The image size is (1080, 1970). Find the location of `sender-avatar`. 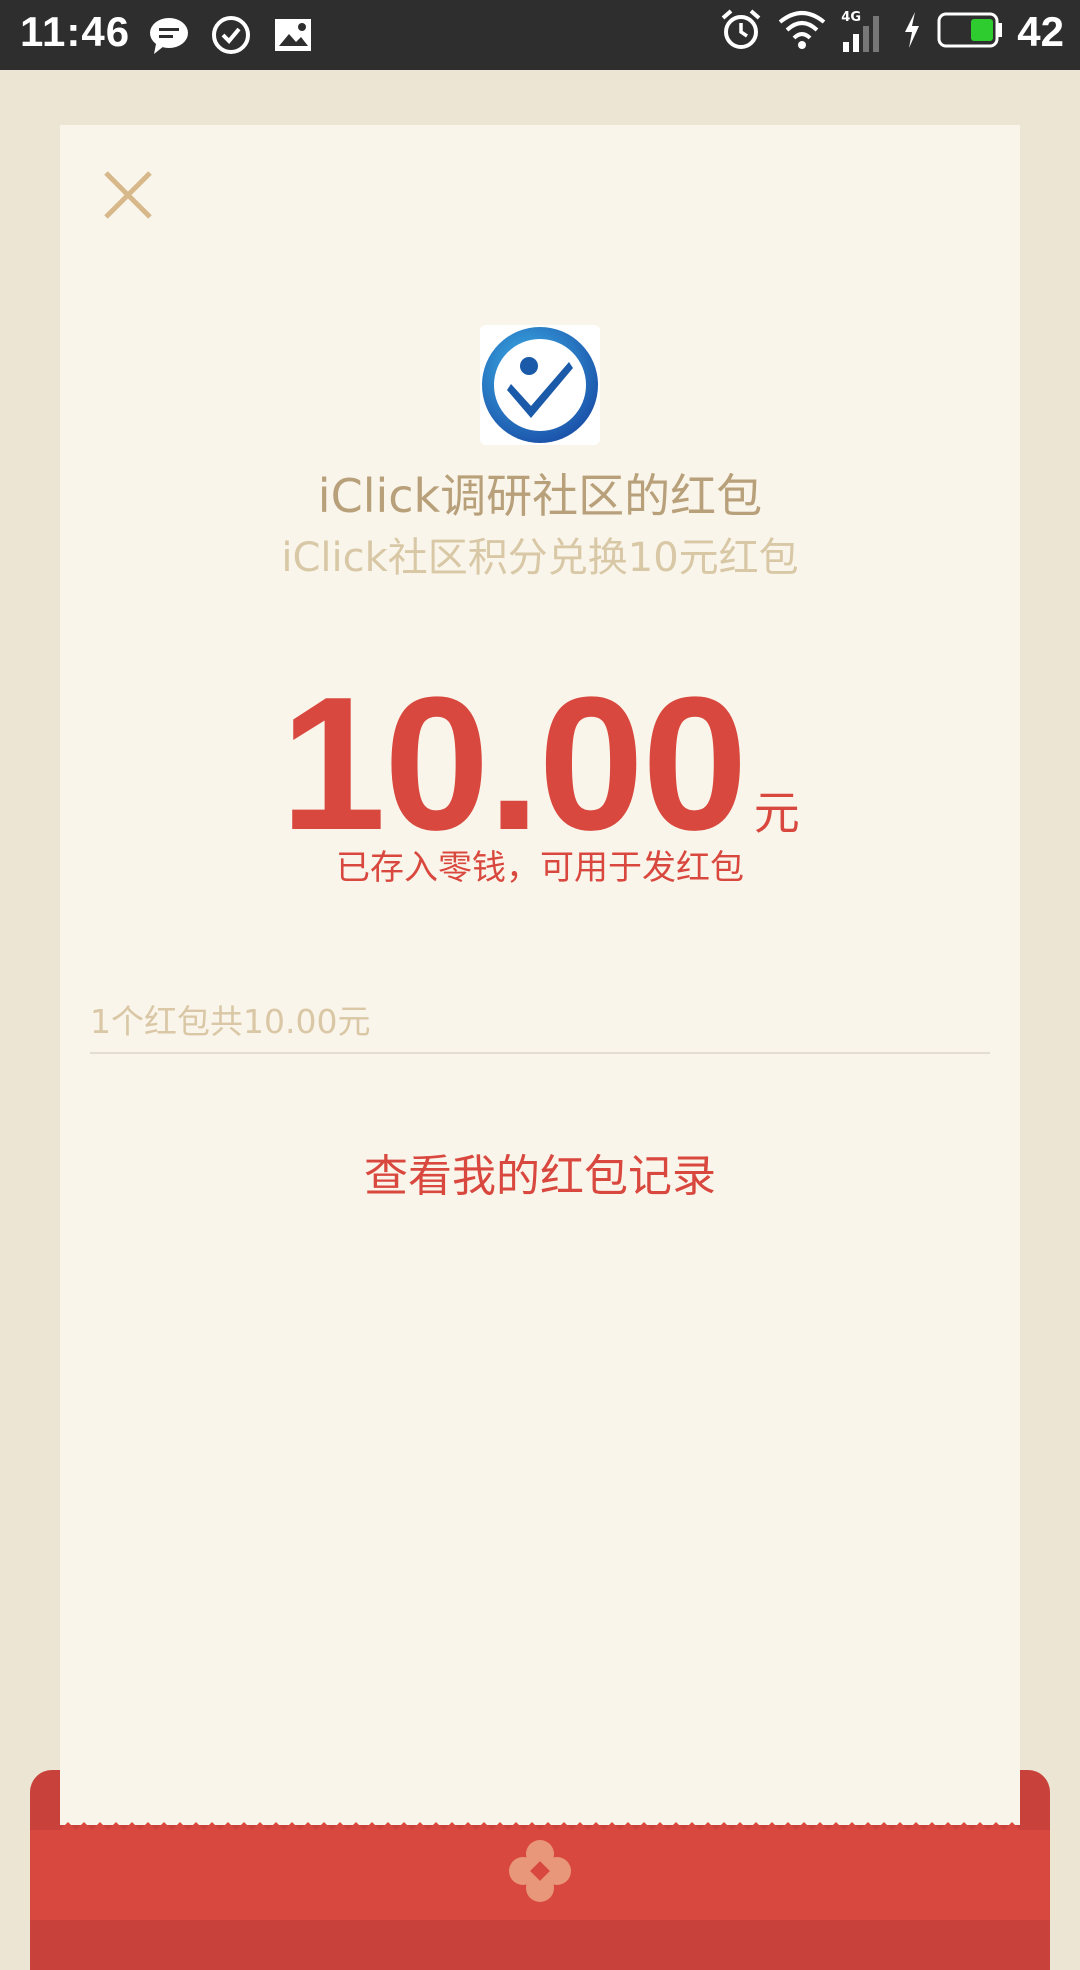

sender-avatar is located at coordinates (540, 385).